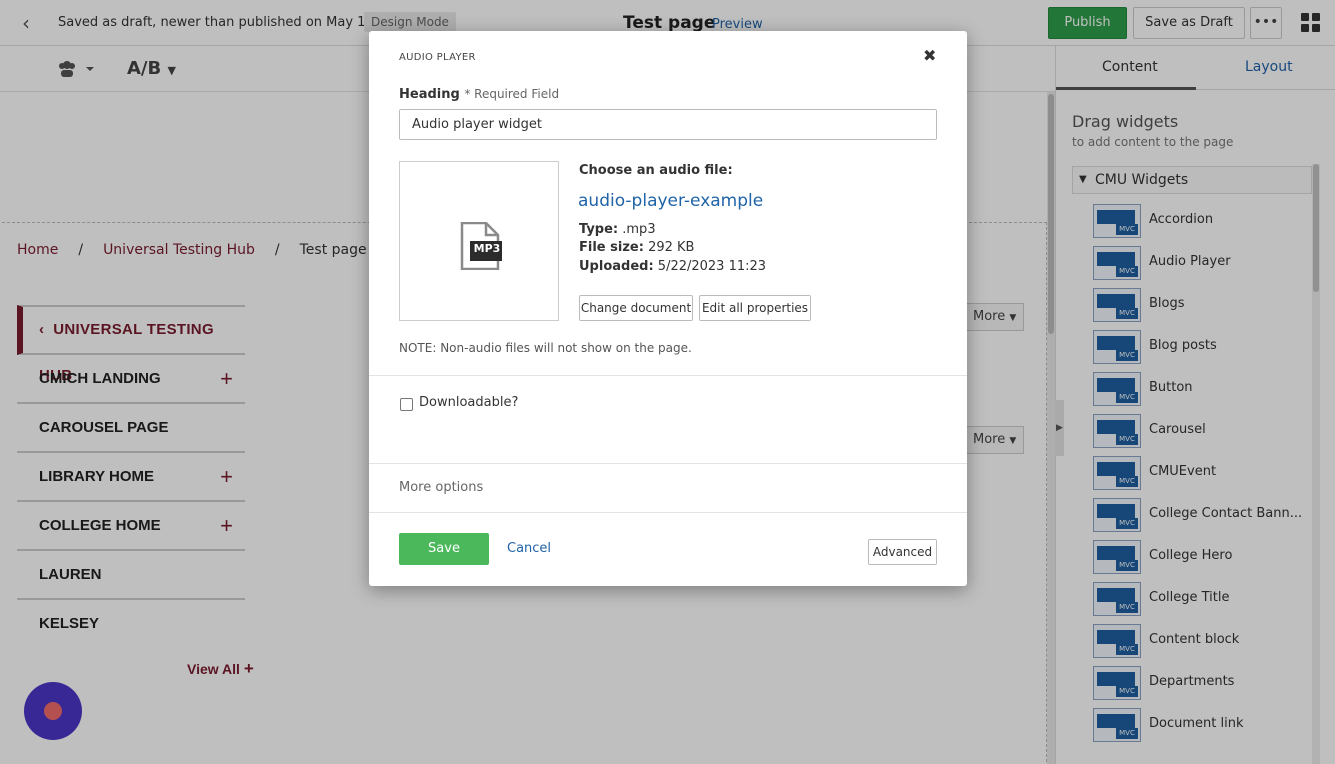 This screenshot has height=764, width=1335. I want to click on heading-label: Heading * Required Field, so click(479, 94).